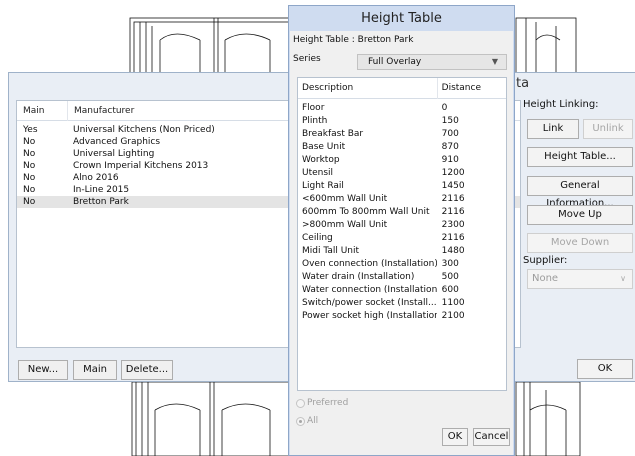 Image resolution: width=635 pixels, height=456 pixels. I want to click on series-label: Series, so click(307, 59).